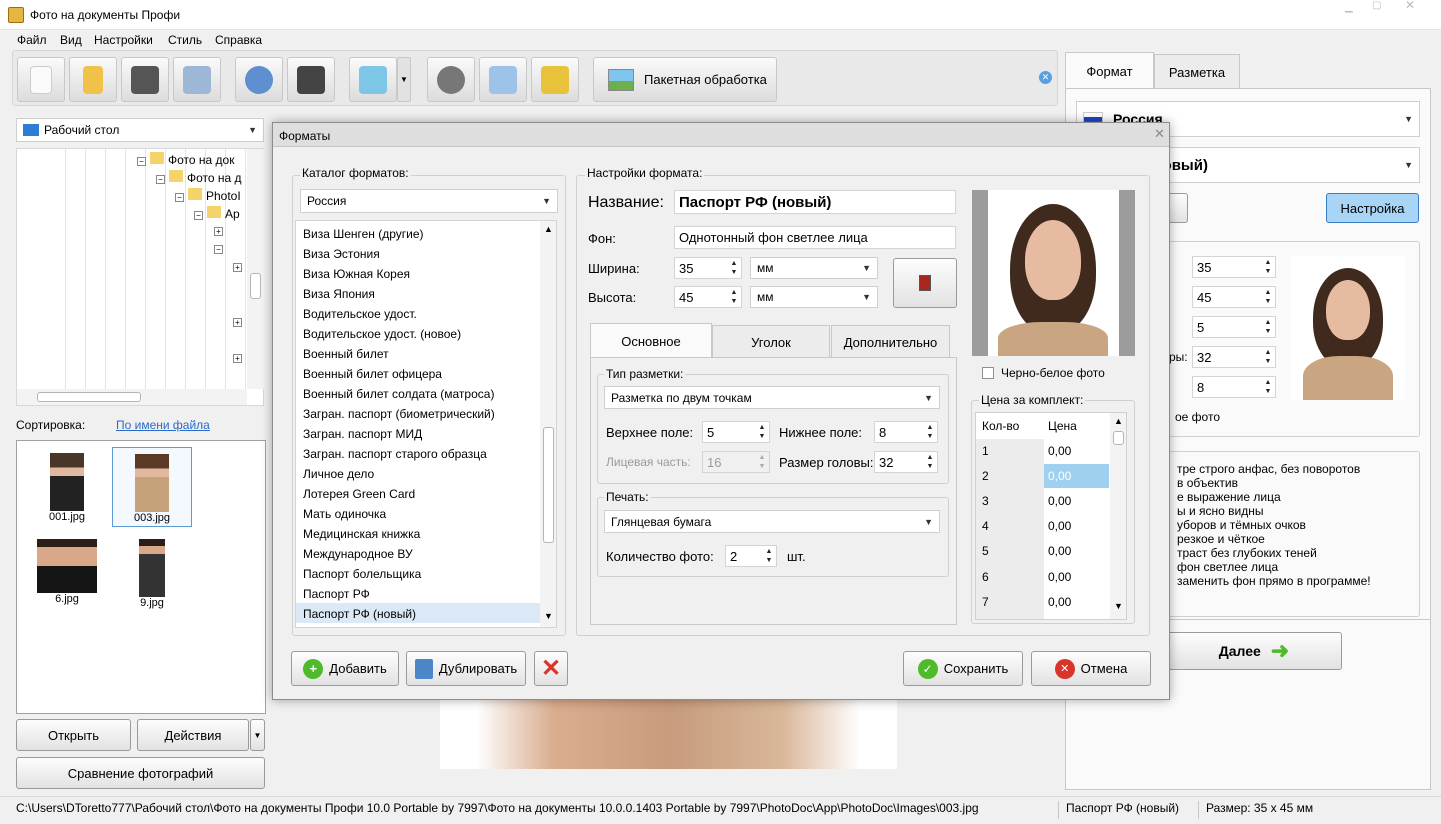 The height and width of the screenshot is (824, 1441). Describe the element at coordinates (771, 341) in the screenshot. I see `tab-corner: Уголок` at that location.